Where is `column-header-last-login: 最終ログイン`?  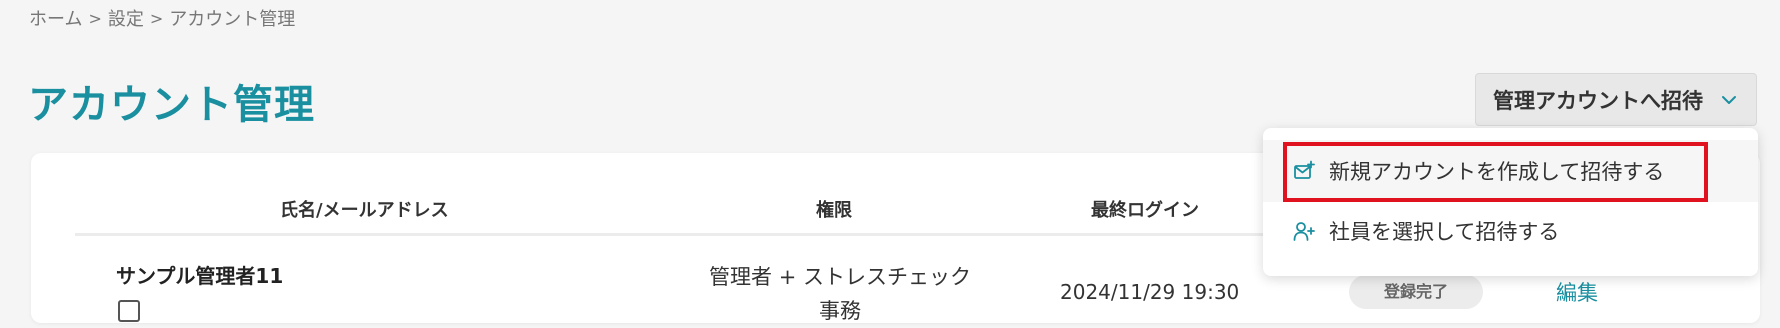 column-header-last-login: 最終ログイン is located at coordinates (1145, 210).